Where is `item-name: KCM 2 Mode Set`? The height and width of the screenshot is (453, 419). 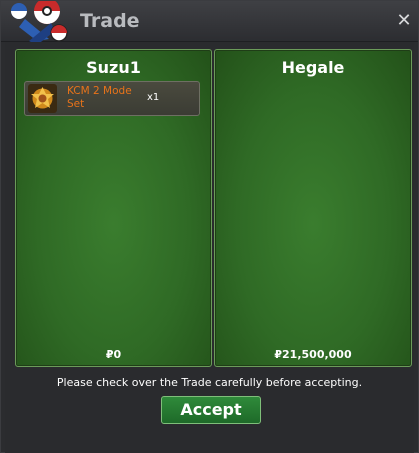
item-name: KCM 2 Mode Set is located at coordinates (99, 97).